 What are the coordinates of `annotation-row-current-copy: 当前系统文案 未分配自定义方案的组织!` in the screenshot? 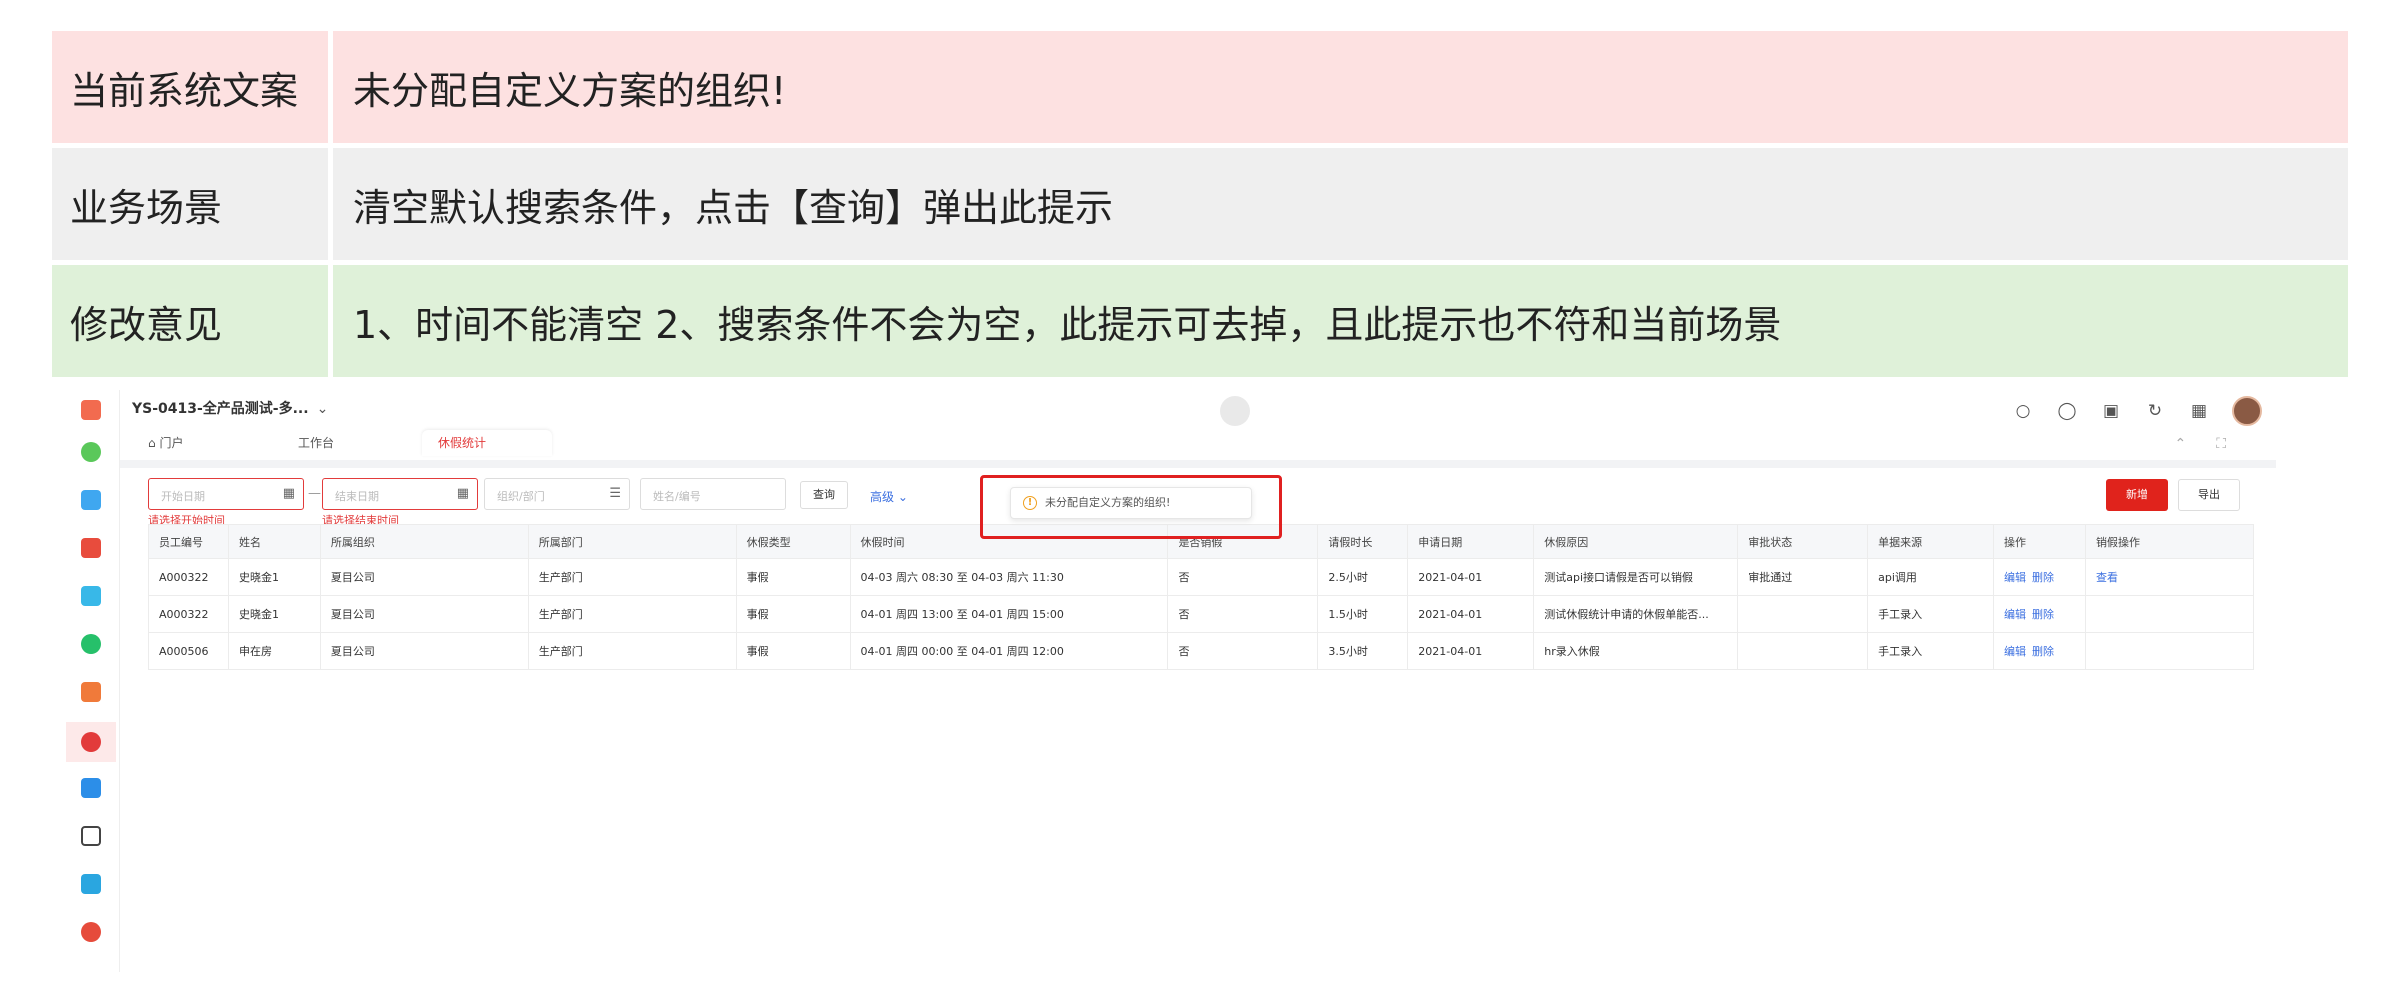 It's located at (1200, 87).